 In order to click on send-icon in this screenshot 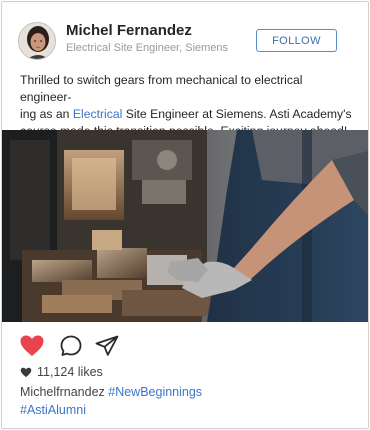, I will do `click(107, 347)`.